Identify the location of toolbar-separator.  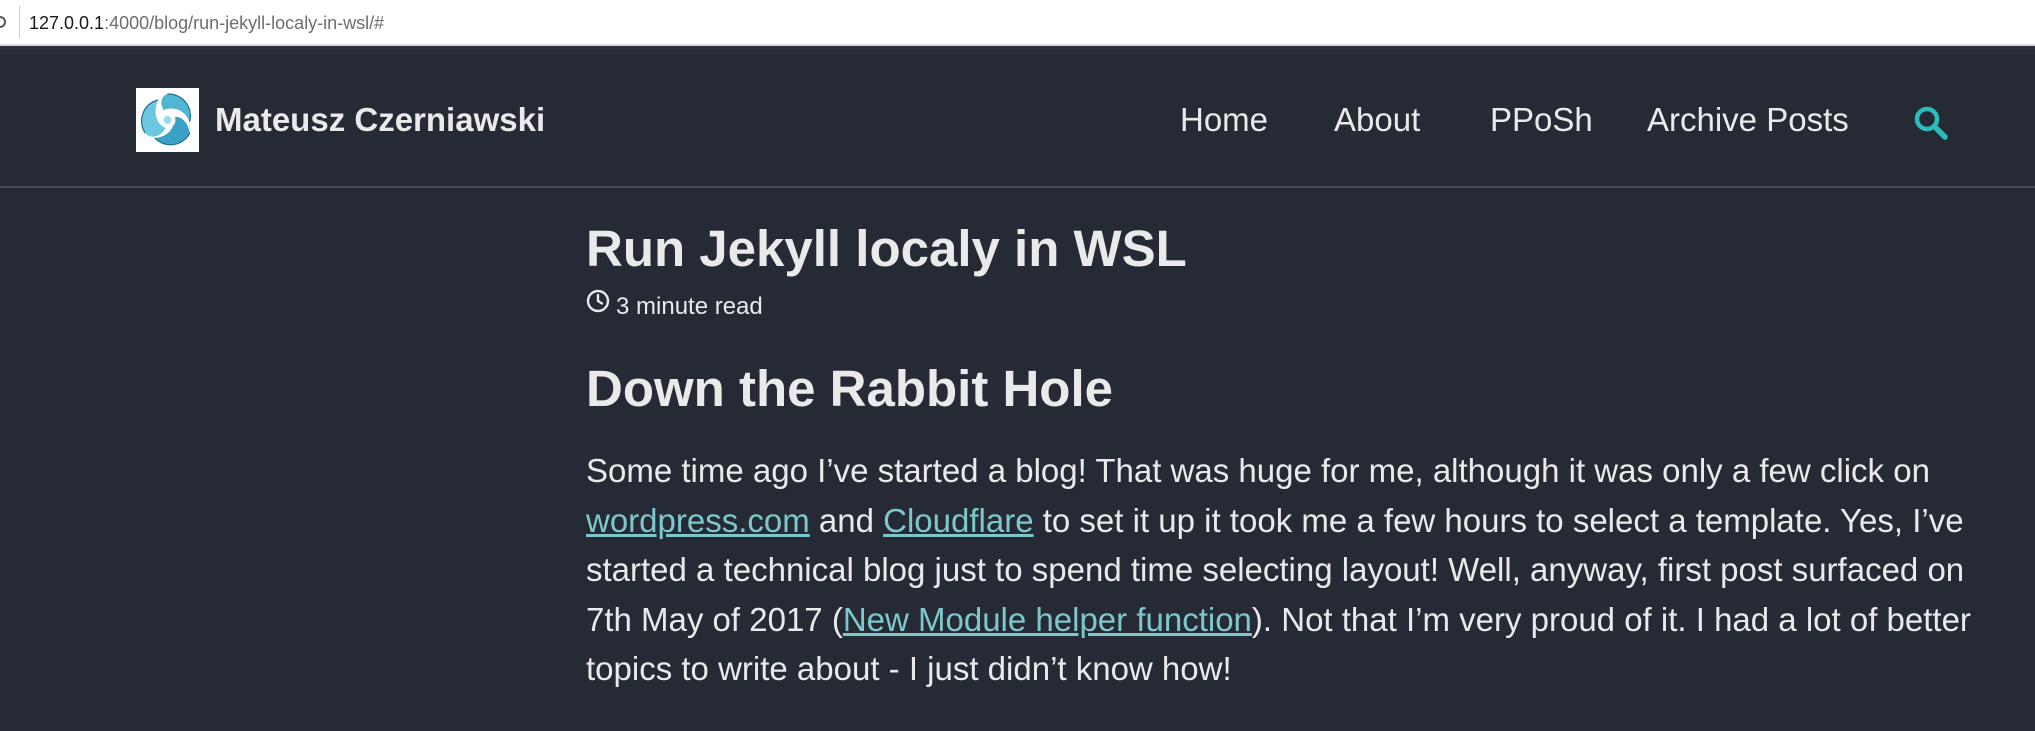
(1017, 50).